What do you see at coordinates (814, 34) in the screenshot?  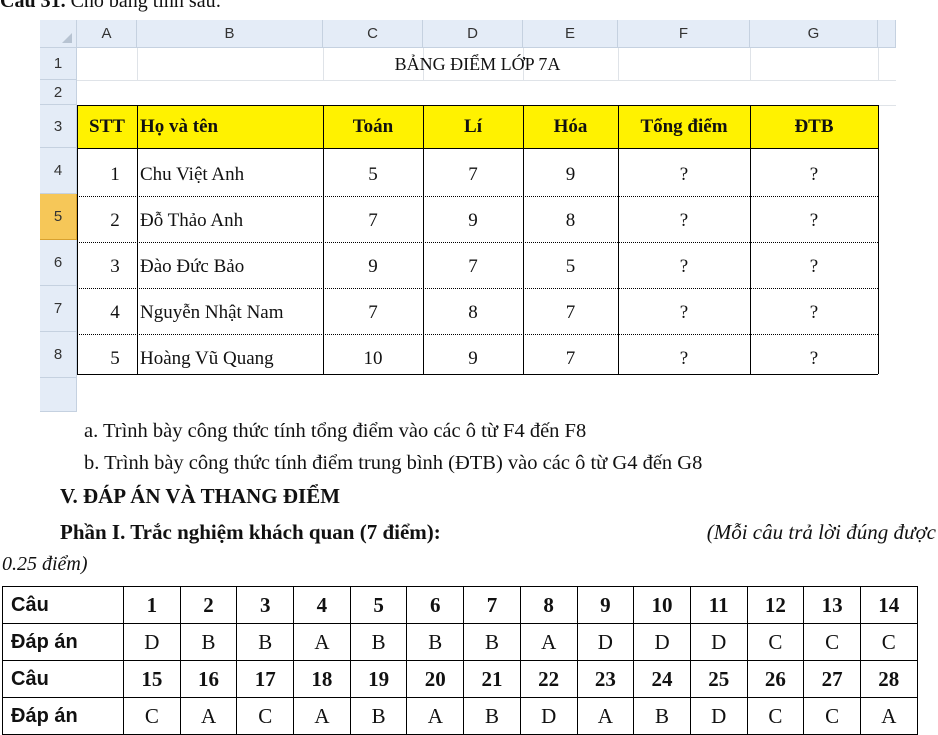 I see `column-header-g: G` at bounding box center [814, 34].